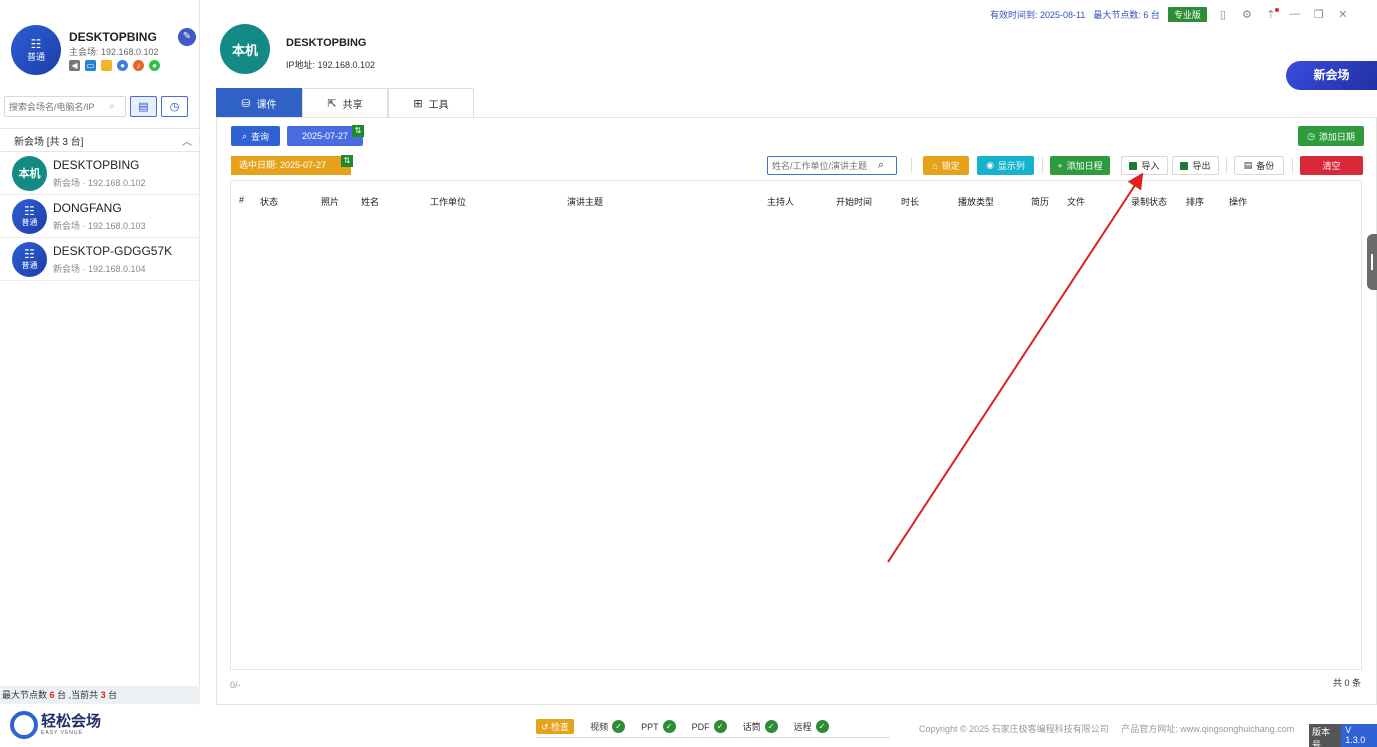  I want to click on logo-subtext: EASY VENUE, so click(62, 733).